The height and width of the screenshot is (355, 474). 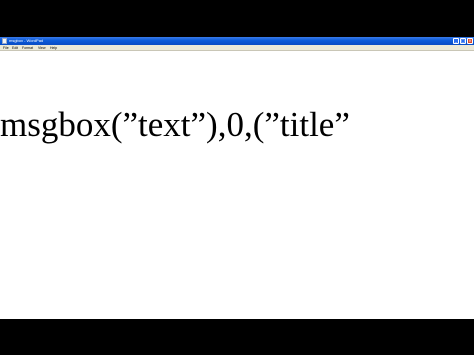 I want to click on close-button: ×, so click(x=470, y=41).